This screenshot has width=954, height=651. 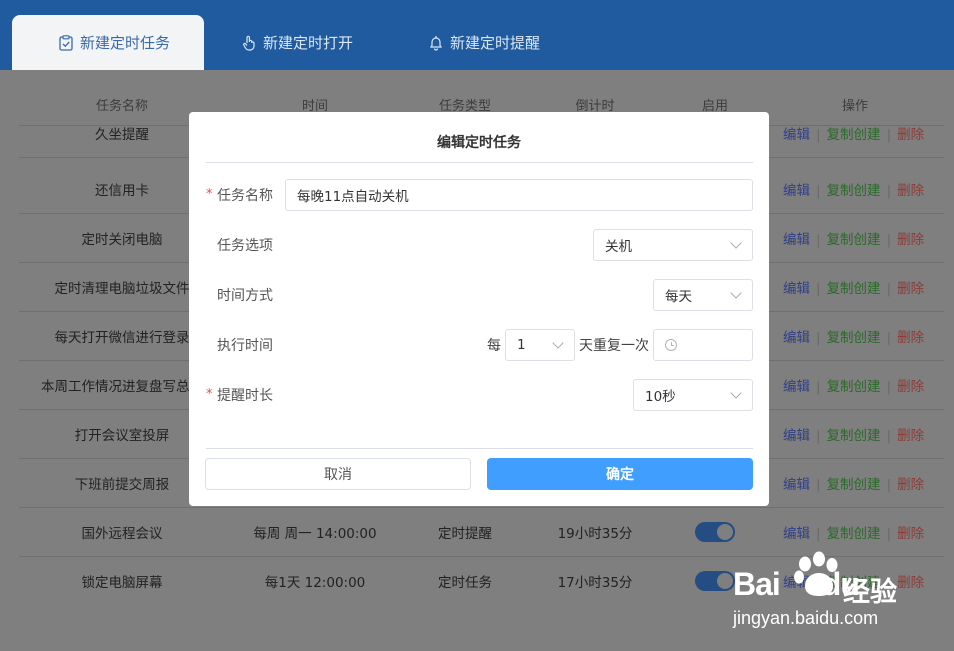 What do you see at coordinates (122, 190) in the screenshot?
I see `cell-task-name: 还信用卡` at bounding box center [122, 190].